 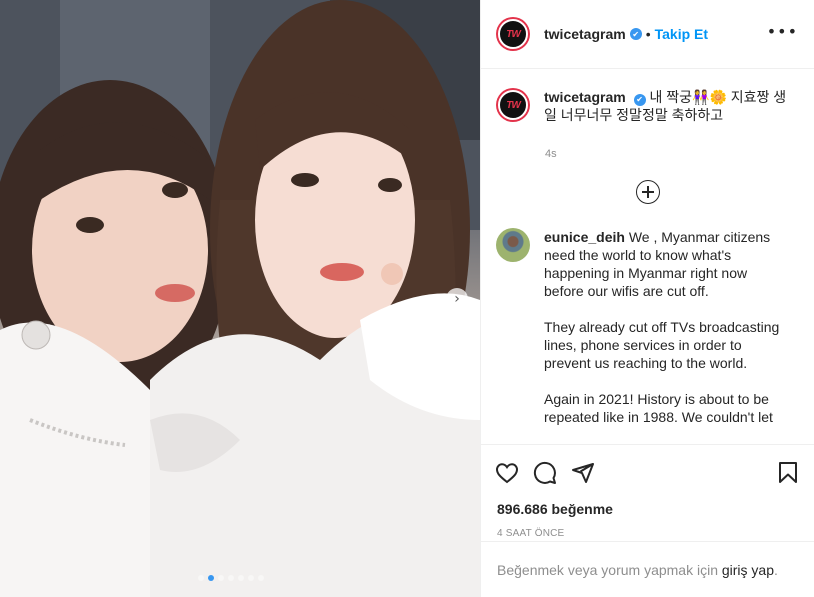 What do you see at coordinates (788, 473) in the screenshot?
I see `bookmark-icon` at bounding box center [788, 473].